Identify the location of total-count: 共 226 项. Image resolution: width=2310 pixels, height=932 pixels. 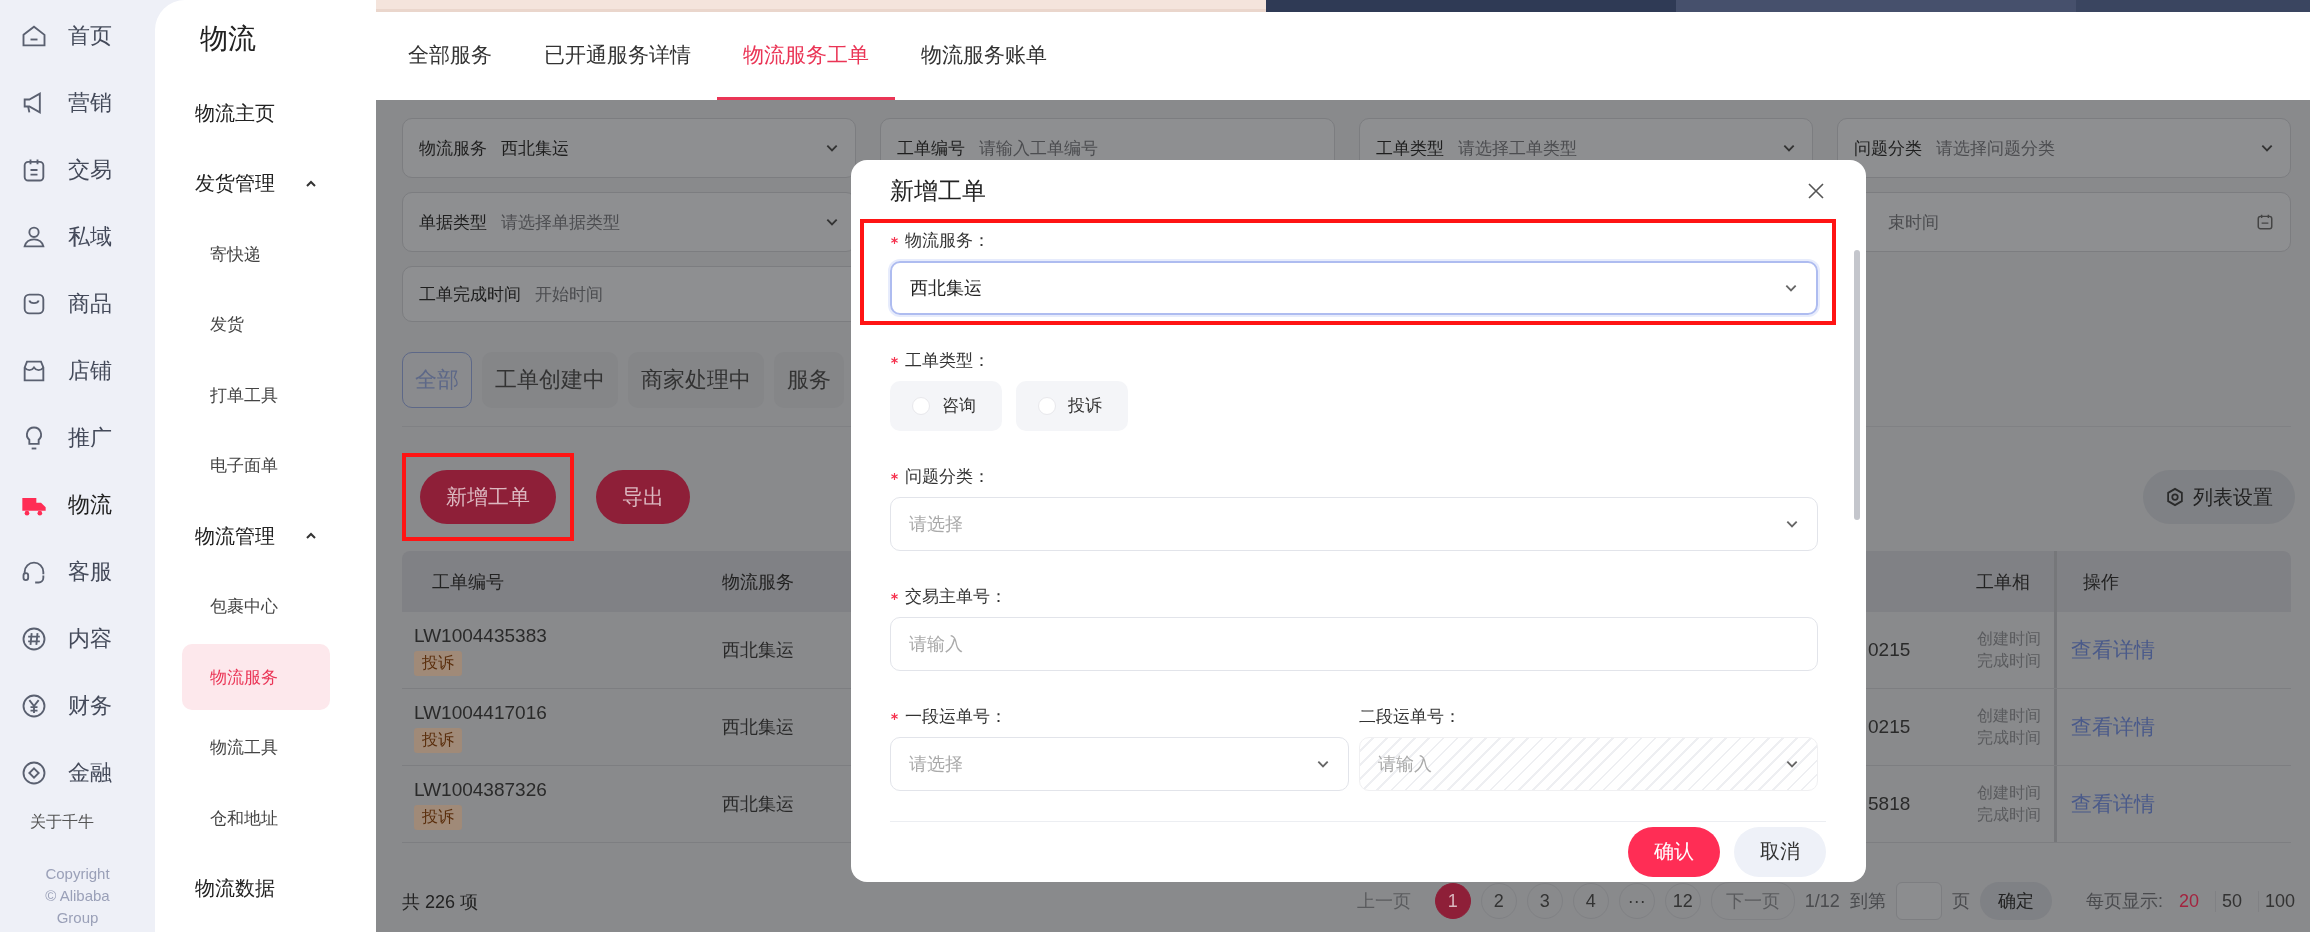
(440, 902).